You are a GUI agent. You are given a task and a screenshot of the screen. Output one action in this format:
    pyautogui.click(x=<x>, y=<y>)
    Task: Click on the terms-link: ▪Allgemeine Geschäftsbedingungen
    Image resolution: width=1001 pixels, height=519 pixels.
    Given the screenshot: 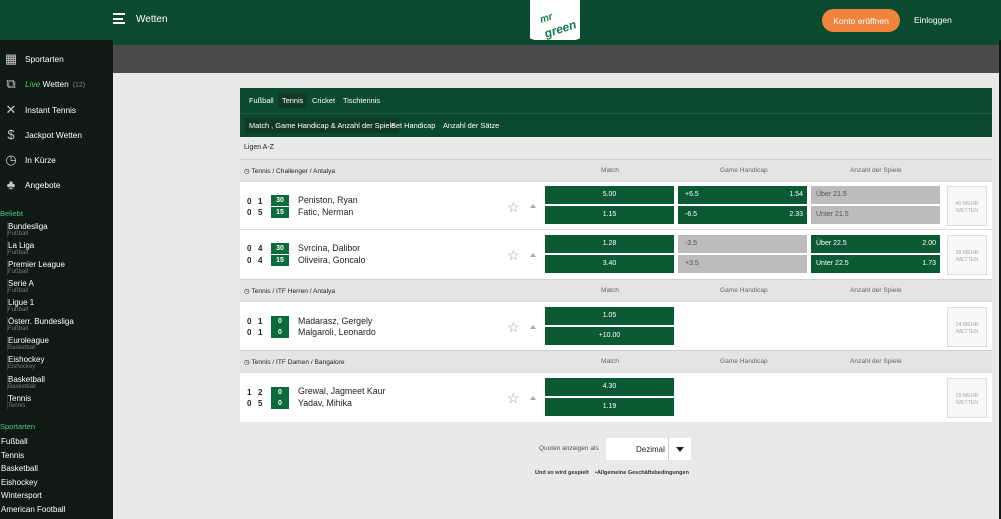 What is the action you would take?
    pyautogui.click(x=642, y=473)
    